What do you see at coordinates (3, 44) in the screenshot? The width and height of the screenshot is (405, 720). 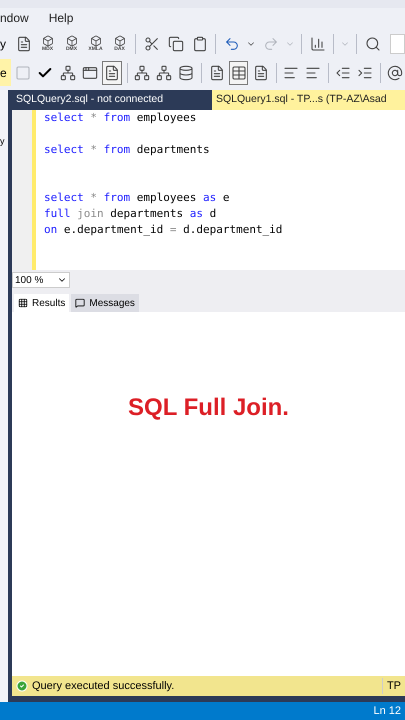 I see `toolbar-label: y` at bounding box center [3, 44].